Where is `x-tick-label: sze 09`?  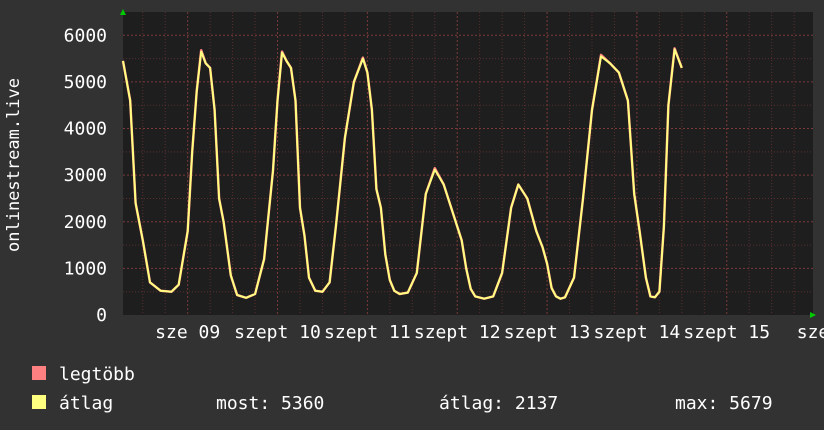
x-tick-label: sze 09 is located at coordinates (187, 332).